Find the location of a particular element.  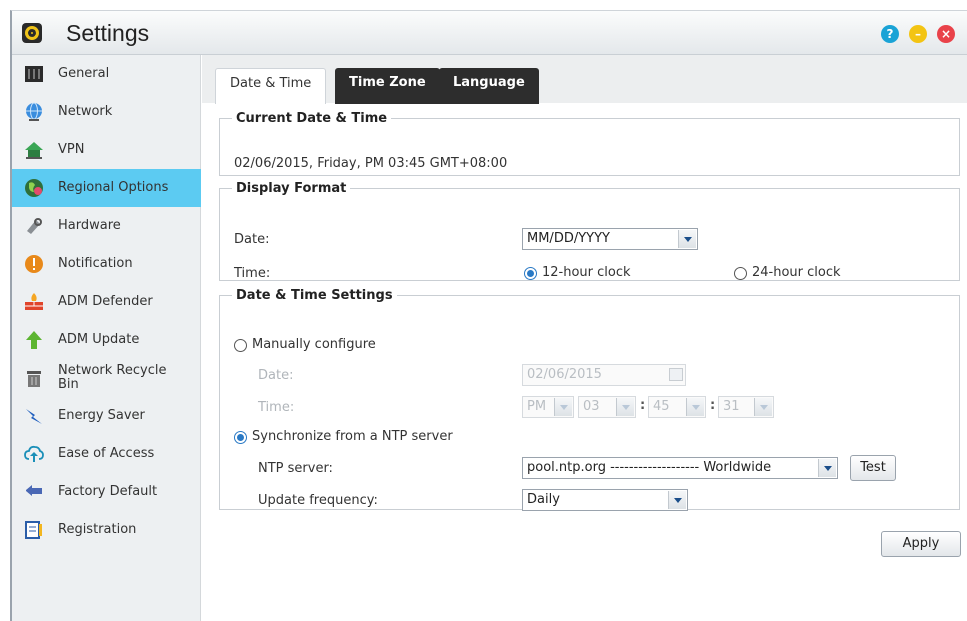

sidebar-item-factory-default: Factory Default is located at coordinates (106, 492).